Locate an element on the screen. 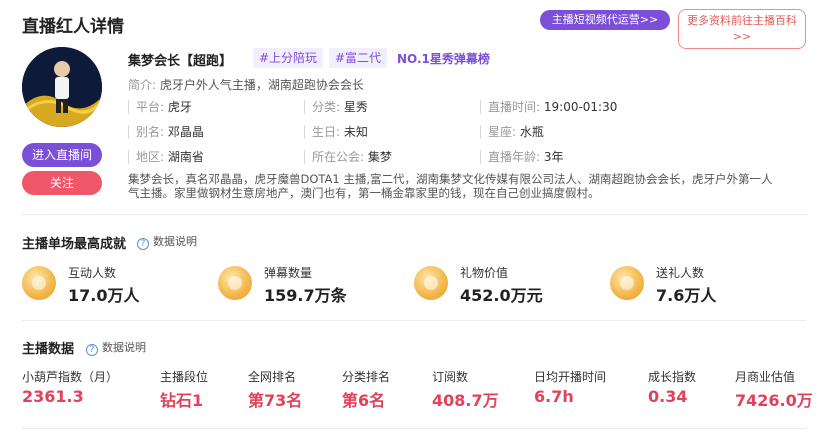 Image resolution: width=836 pixels, height=432 pixels. data-value: 6.7h is located at coordinates (554, 396).